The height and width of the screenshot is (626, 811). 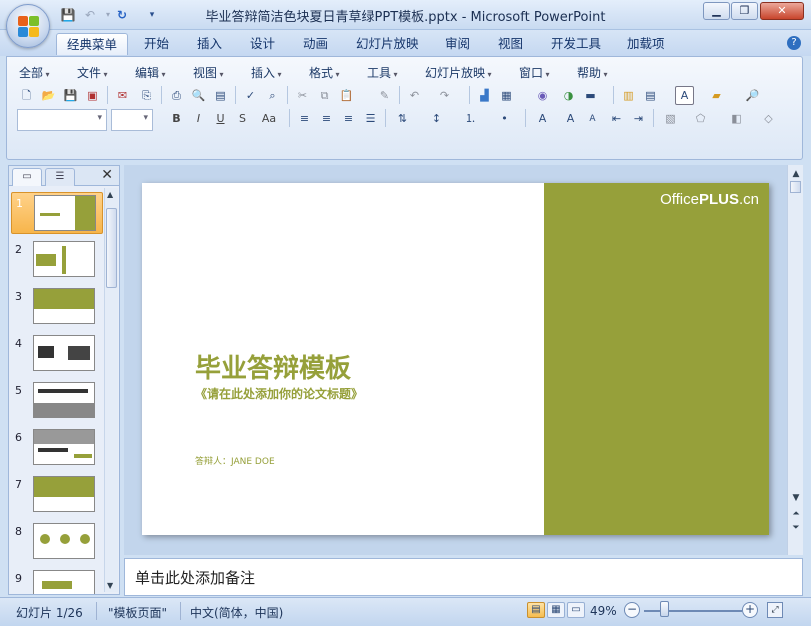 What do you see at coordinates (796, 514) in the screenshot?
I see `previous-slide-icon: ⏶` at bounding box center [796, 514].